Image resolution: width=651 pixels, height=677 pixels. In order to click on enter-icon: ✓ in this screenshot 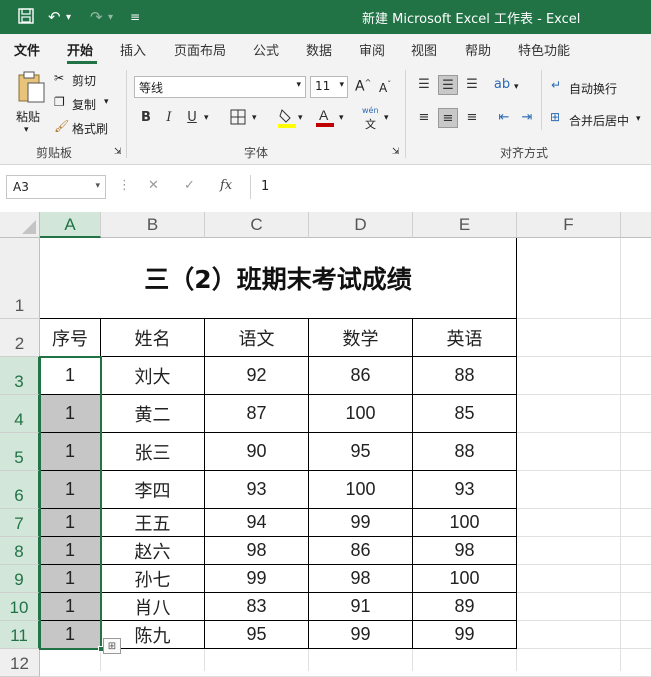, I will do `click(189, 185)`.